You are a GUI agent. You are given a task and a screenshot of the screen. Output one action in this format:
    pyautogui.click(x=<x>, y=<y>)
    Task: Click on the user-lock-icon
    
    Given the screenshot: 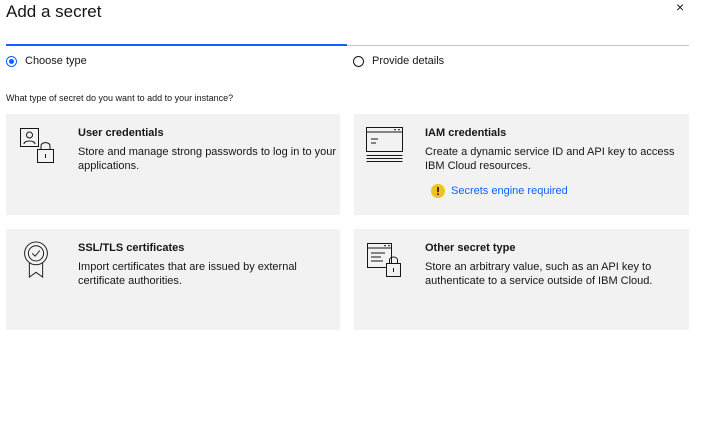 What is the action you would take?
    pyautogui.click(x=37, y=145)
    